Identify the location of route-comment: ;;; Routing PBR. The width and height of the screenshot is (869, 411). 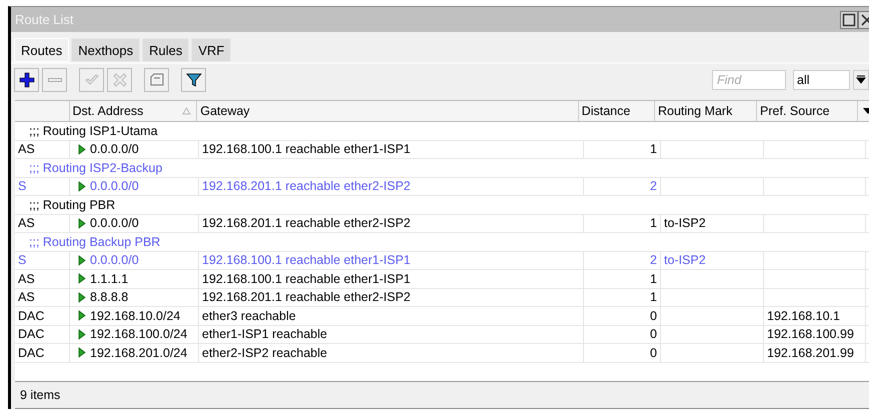
(72, 205).